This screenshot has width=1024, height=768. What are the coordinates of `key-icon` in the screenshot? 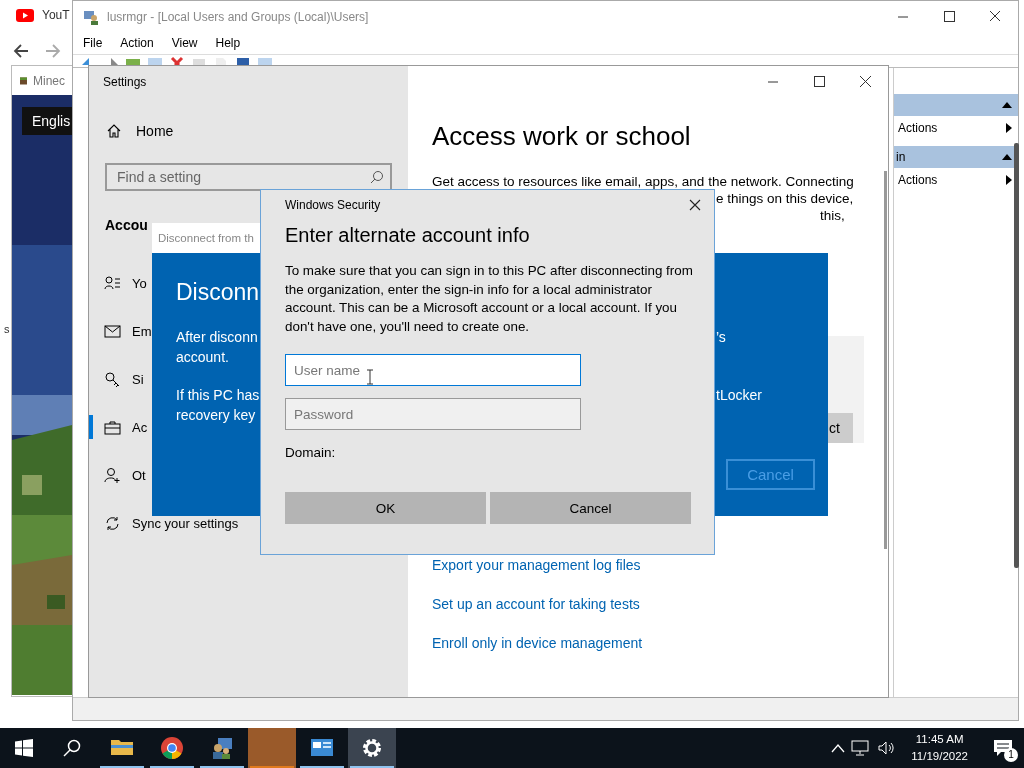 It's located at (112, 379).